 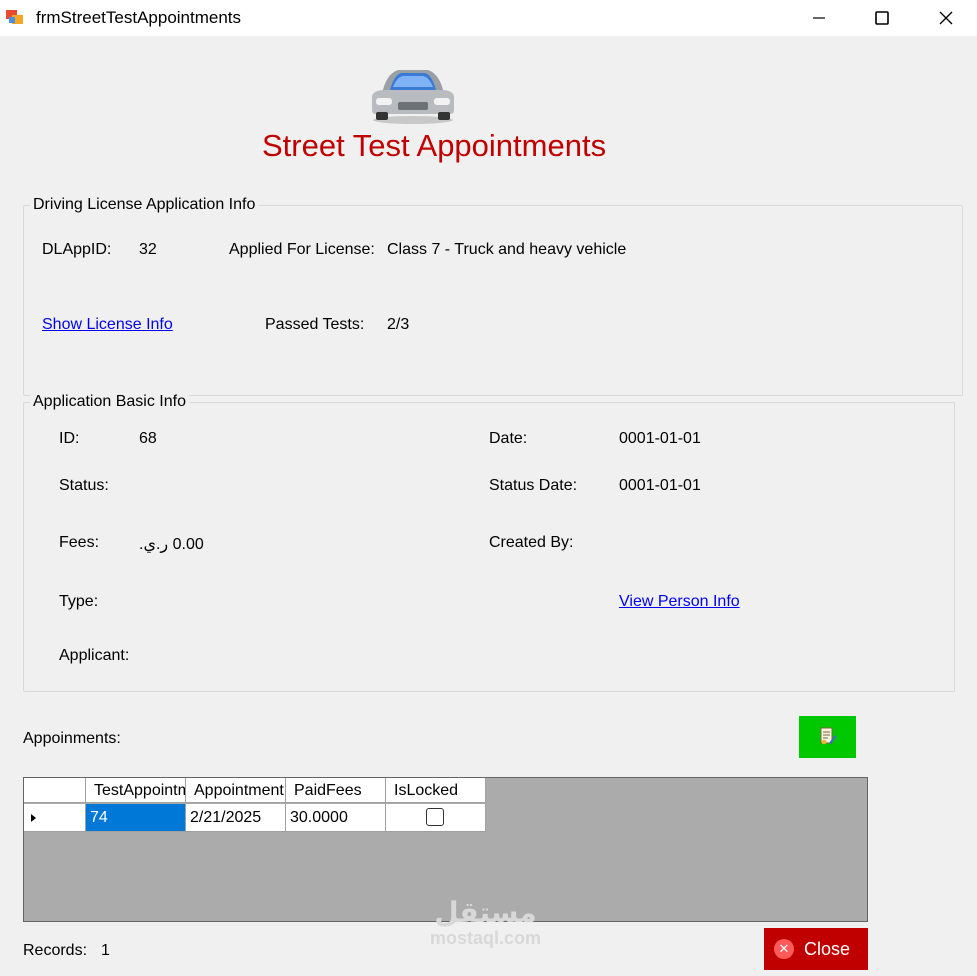 I want to click on applied-for-license-value: Class 7 - Truck and heavy vehicle, so click(x=507, y=249).